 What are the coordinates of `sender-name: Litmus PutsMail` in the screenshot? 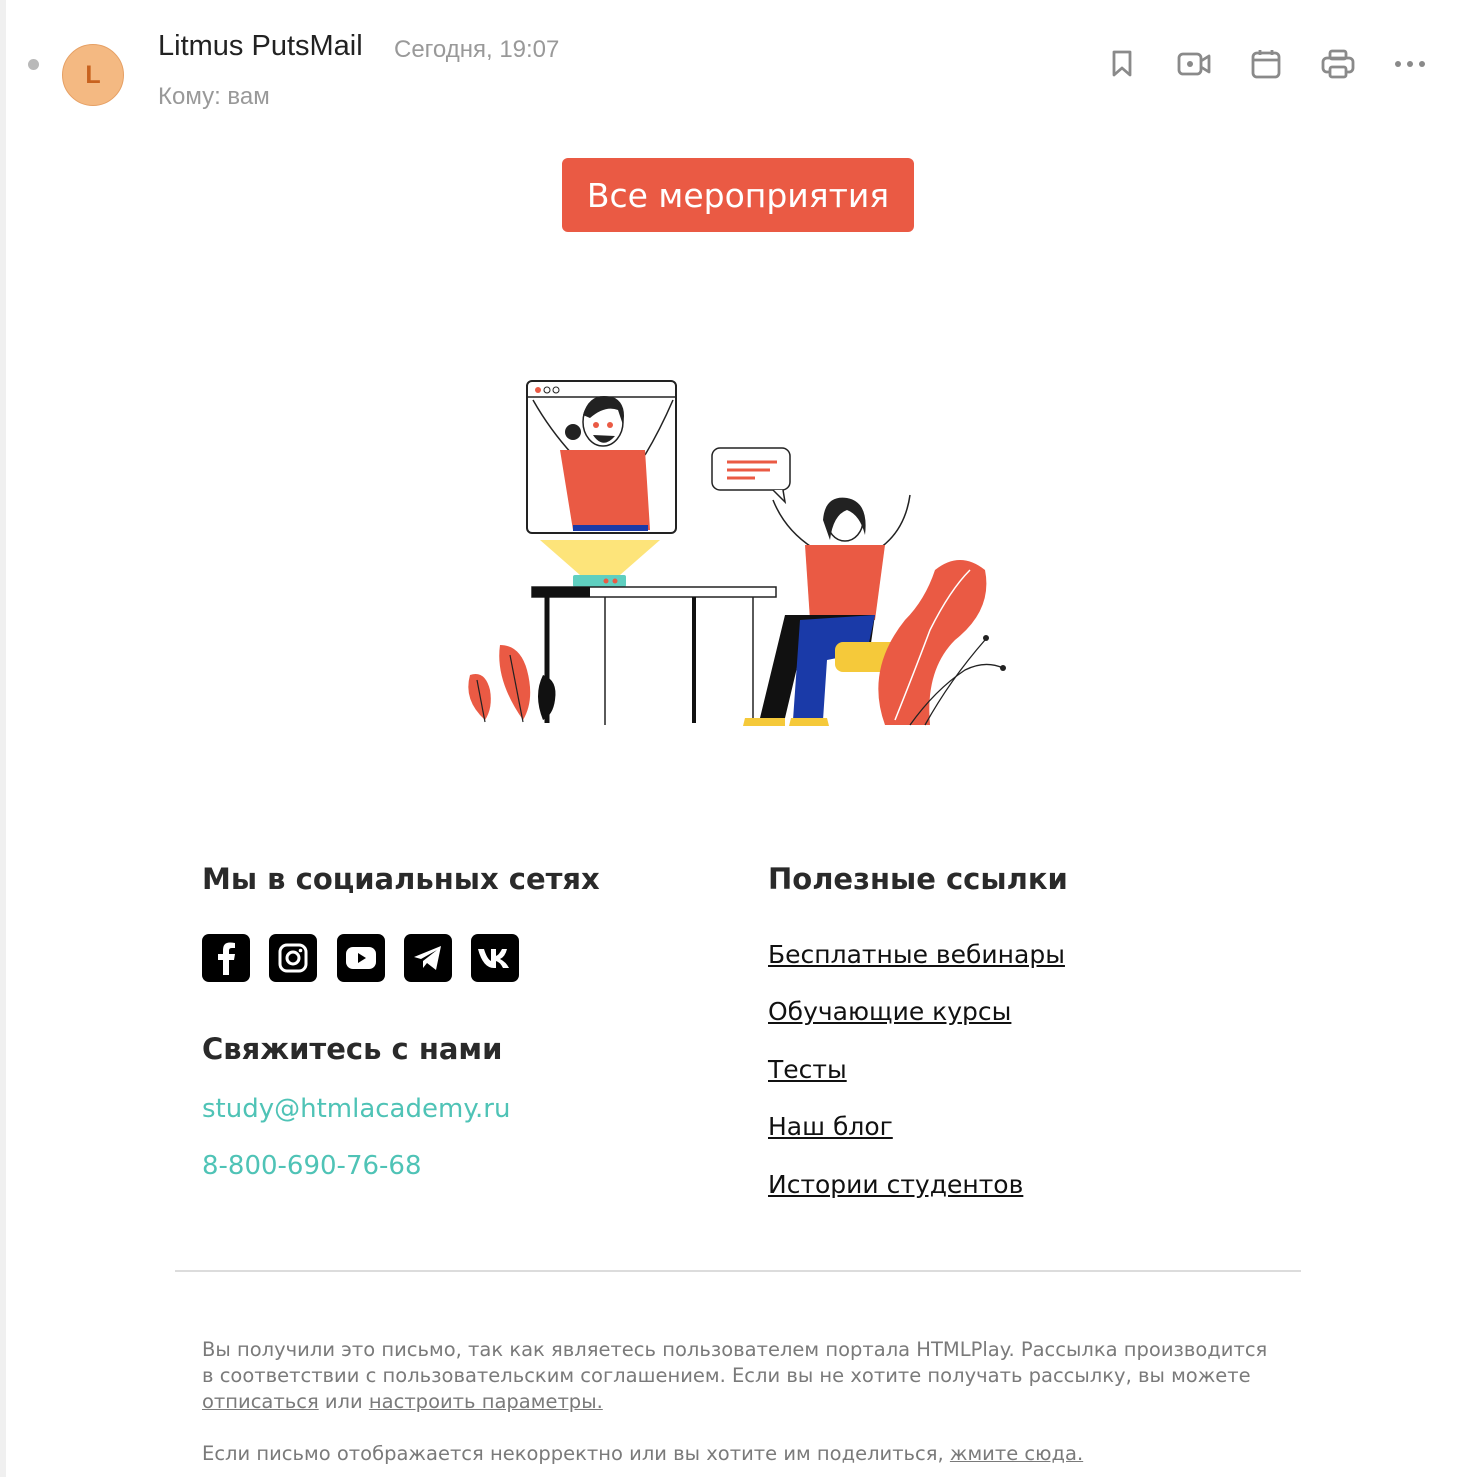 It's located at (260, 46).